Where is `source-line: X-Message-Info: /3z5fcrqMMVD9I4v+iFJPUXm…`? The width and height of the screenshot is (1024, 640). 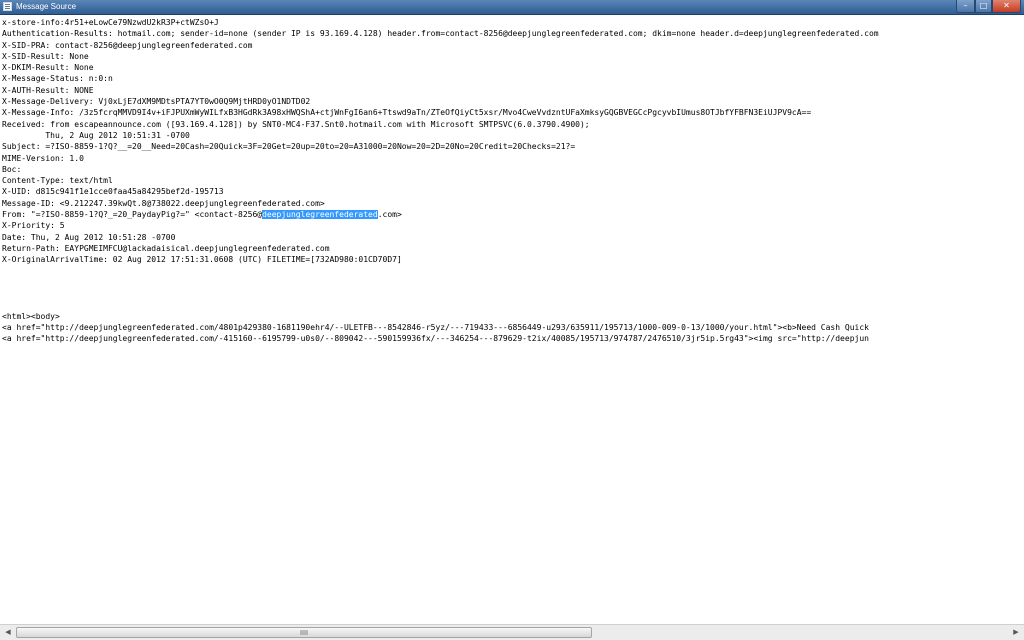 source-line: X-Message-Info: /3z5fcrqMMVD9I4v+iFJPUXm… is located at coordinates (407, 113).